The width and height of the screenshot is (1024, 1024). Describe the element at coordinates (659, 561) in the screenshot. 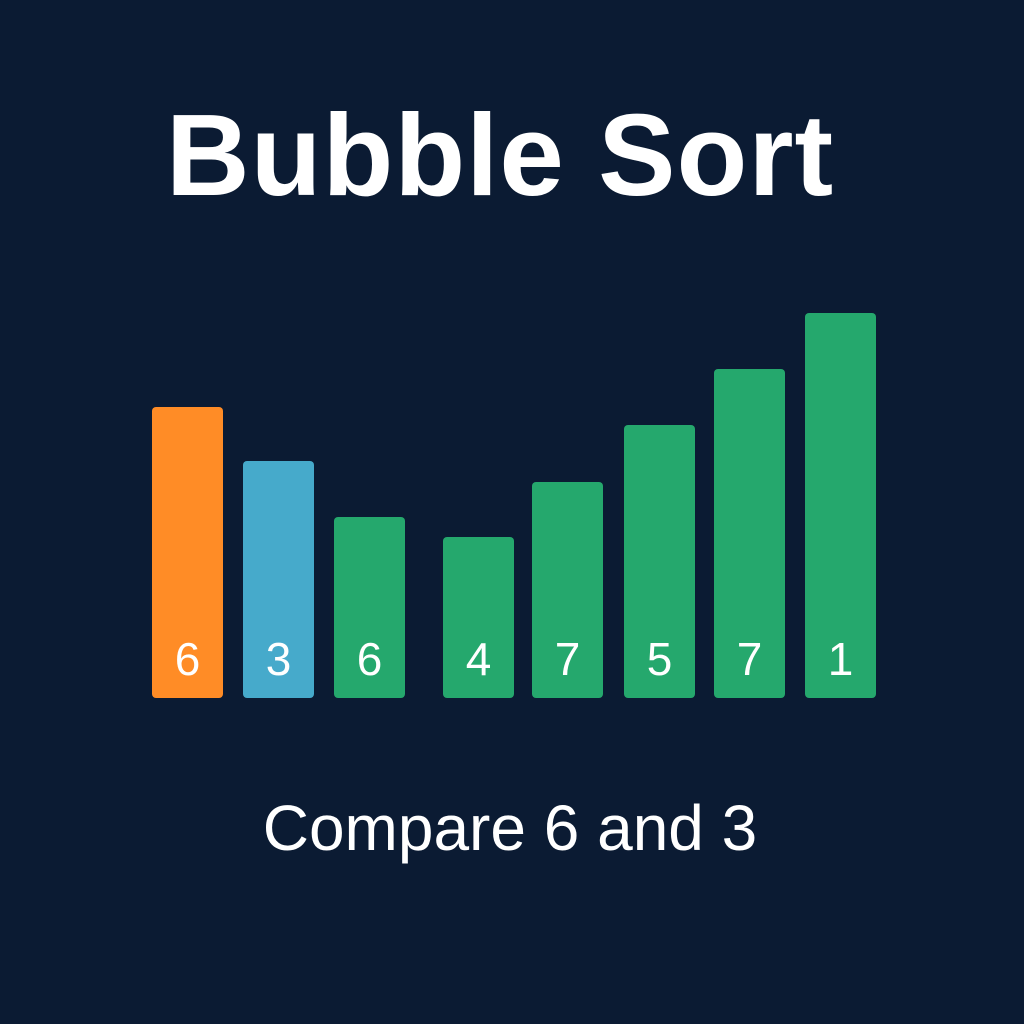

I see `array-bar: 5` at that location.